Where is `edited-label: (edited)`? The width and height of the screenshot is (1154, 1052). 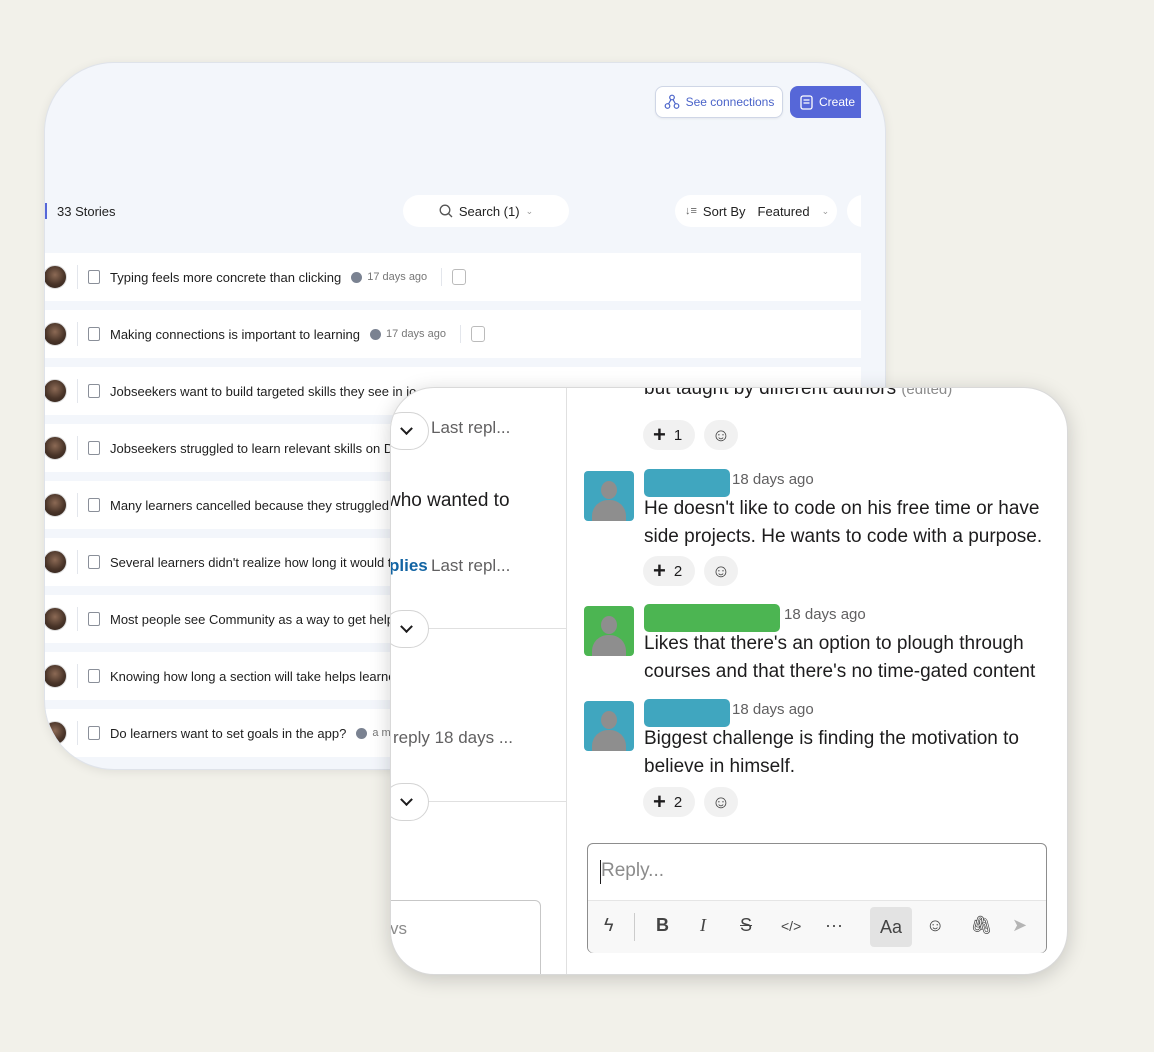
edited-label: (edited) is located at coordinates (927, 392).